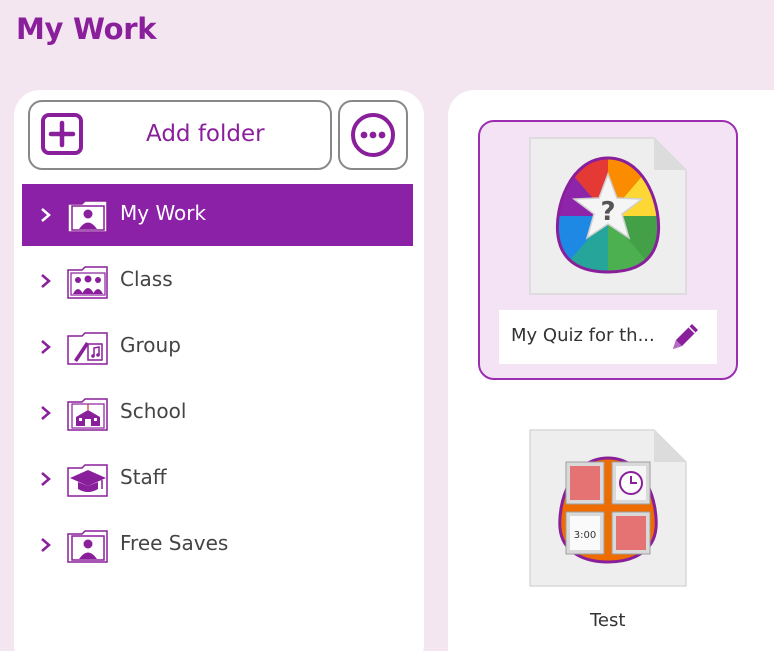 Image resolution: width=774 pixels, height=651 pixels. I want to click on activity-cards-icon: 3:00, so click(608, 508).